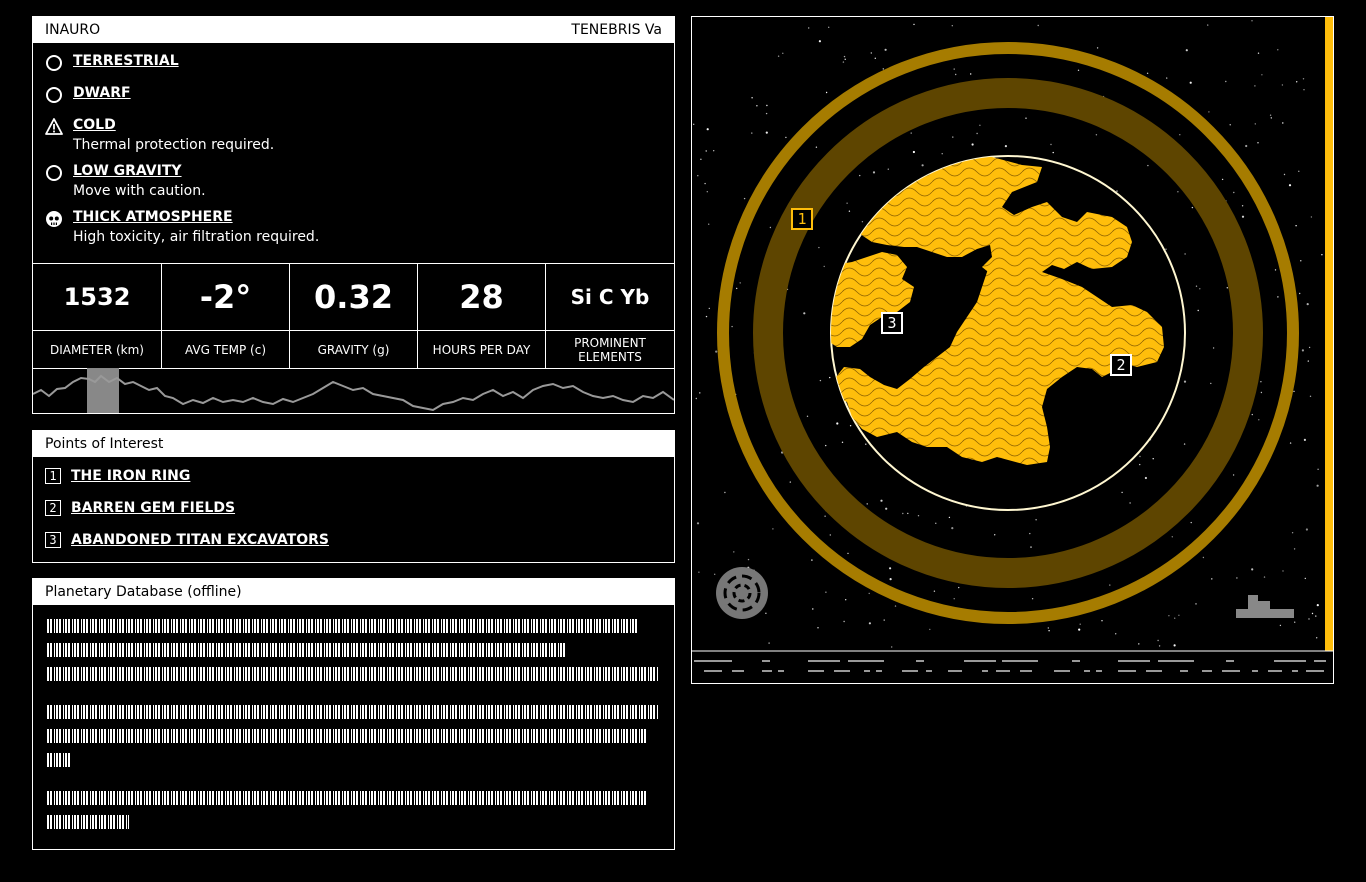  I want to click on poi-link: THE IRON RING, so click(130, 476).